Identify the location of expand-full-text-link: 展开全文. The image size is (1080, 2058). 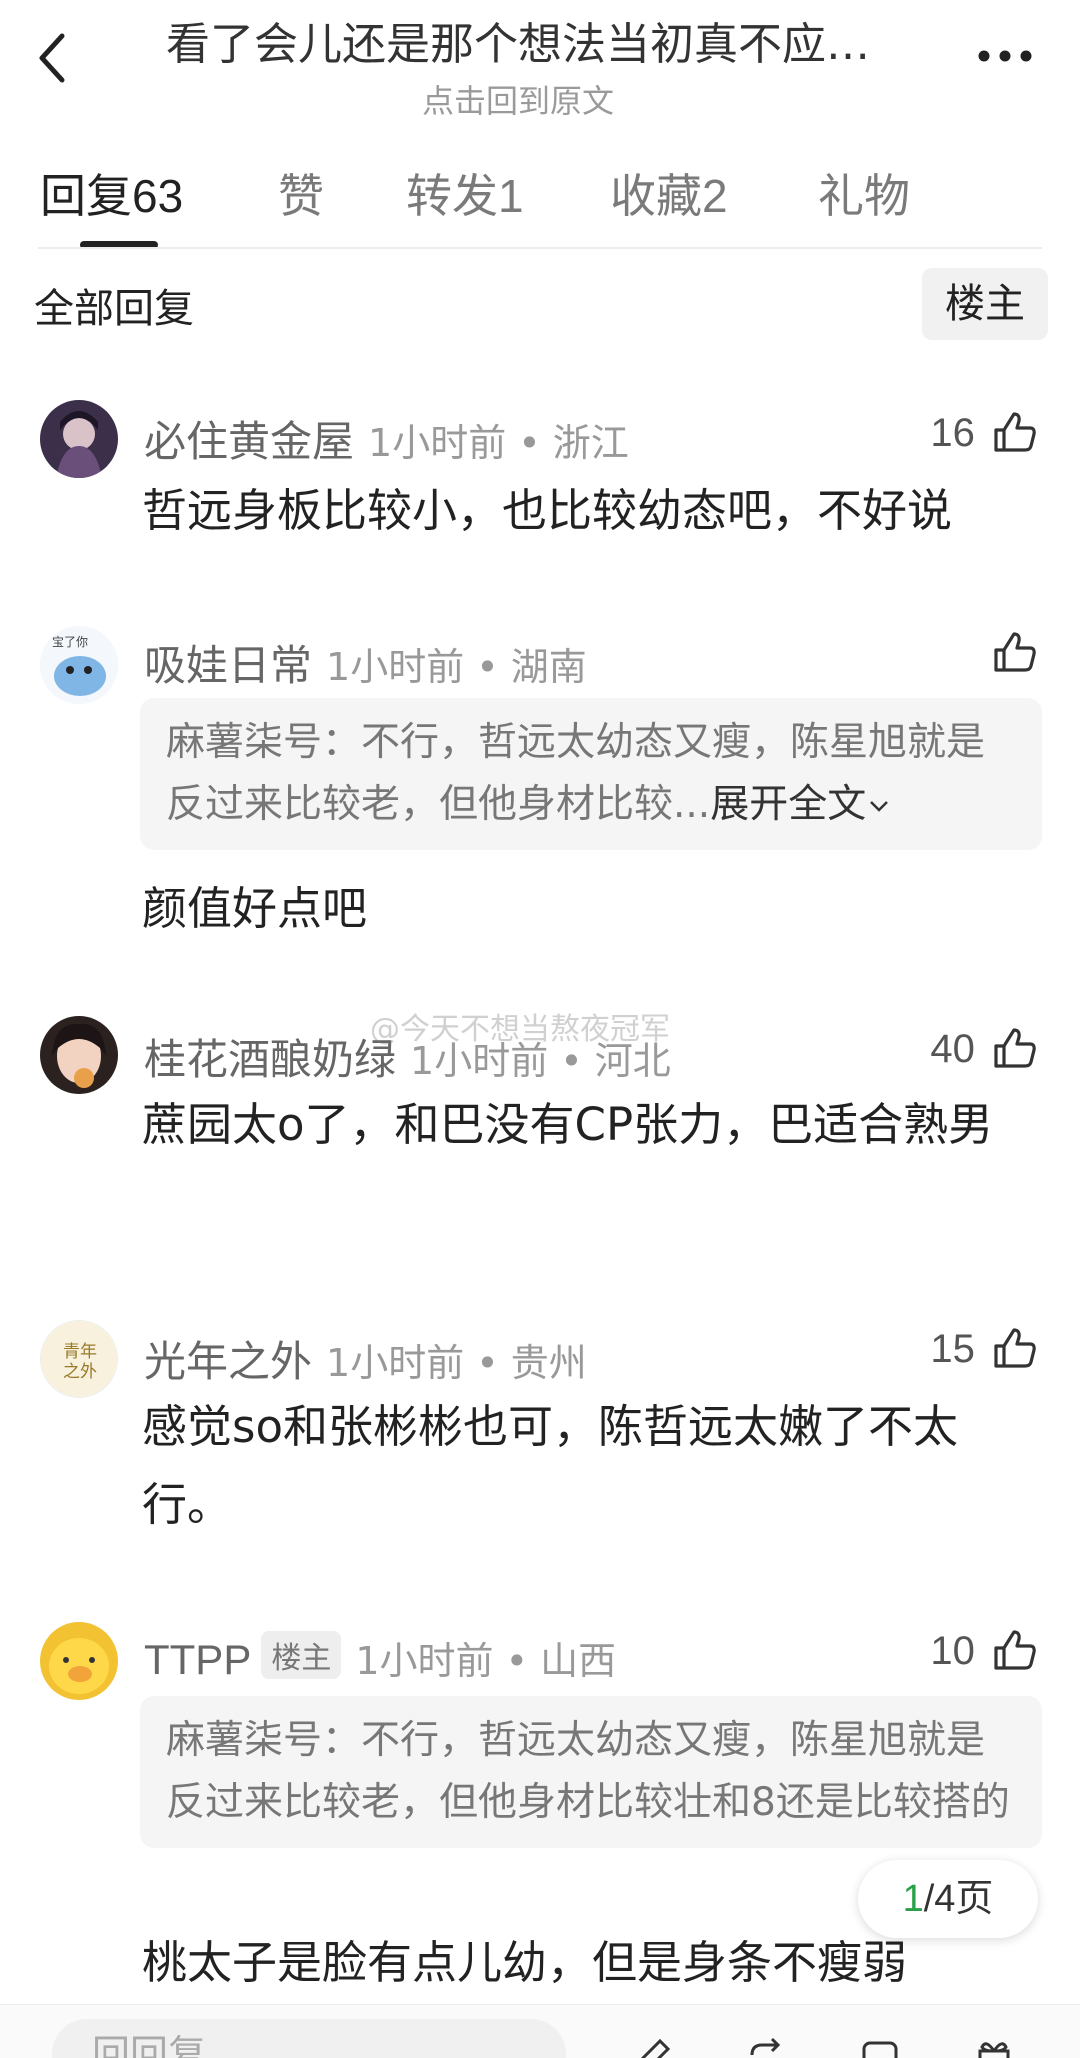
(801, 804).